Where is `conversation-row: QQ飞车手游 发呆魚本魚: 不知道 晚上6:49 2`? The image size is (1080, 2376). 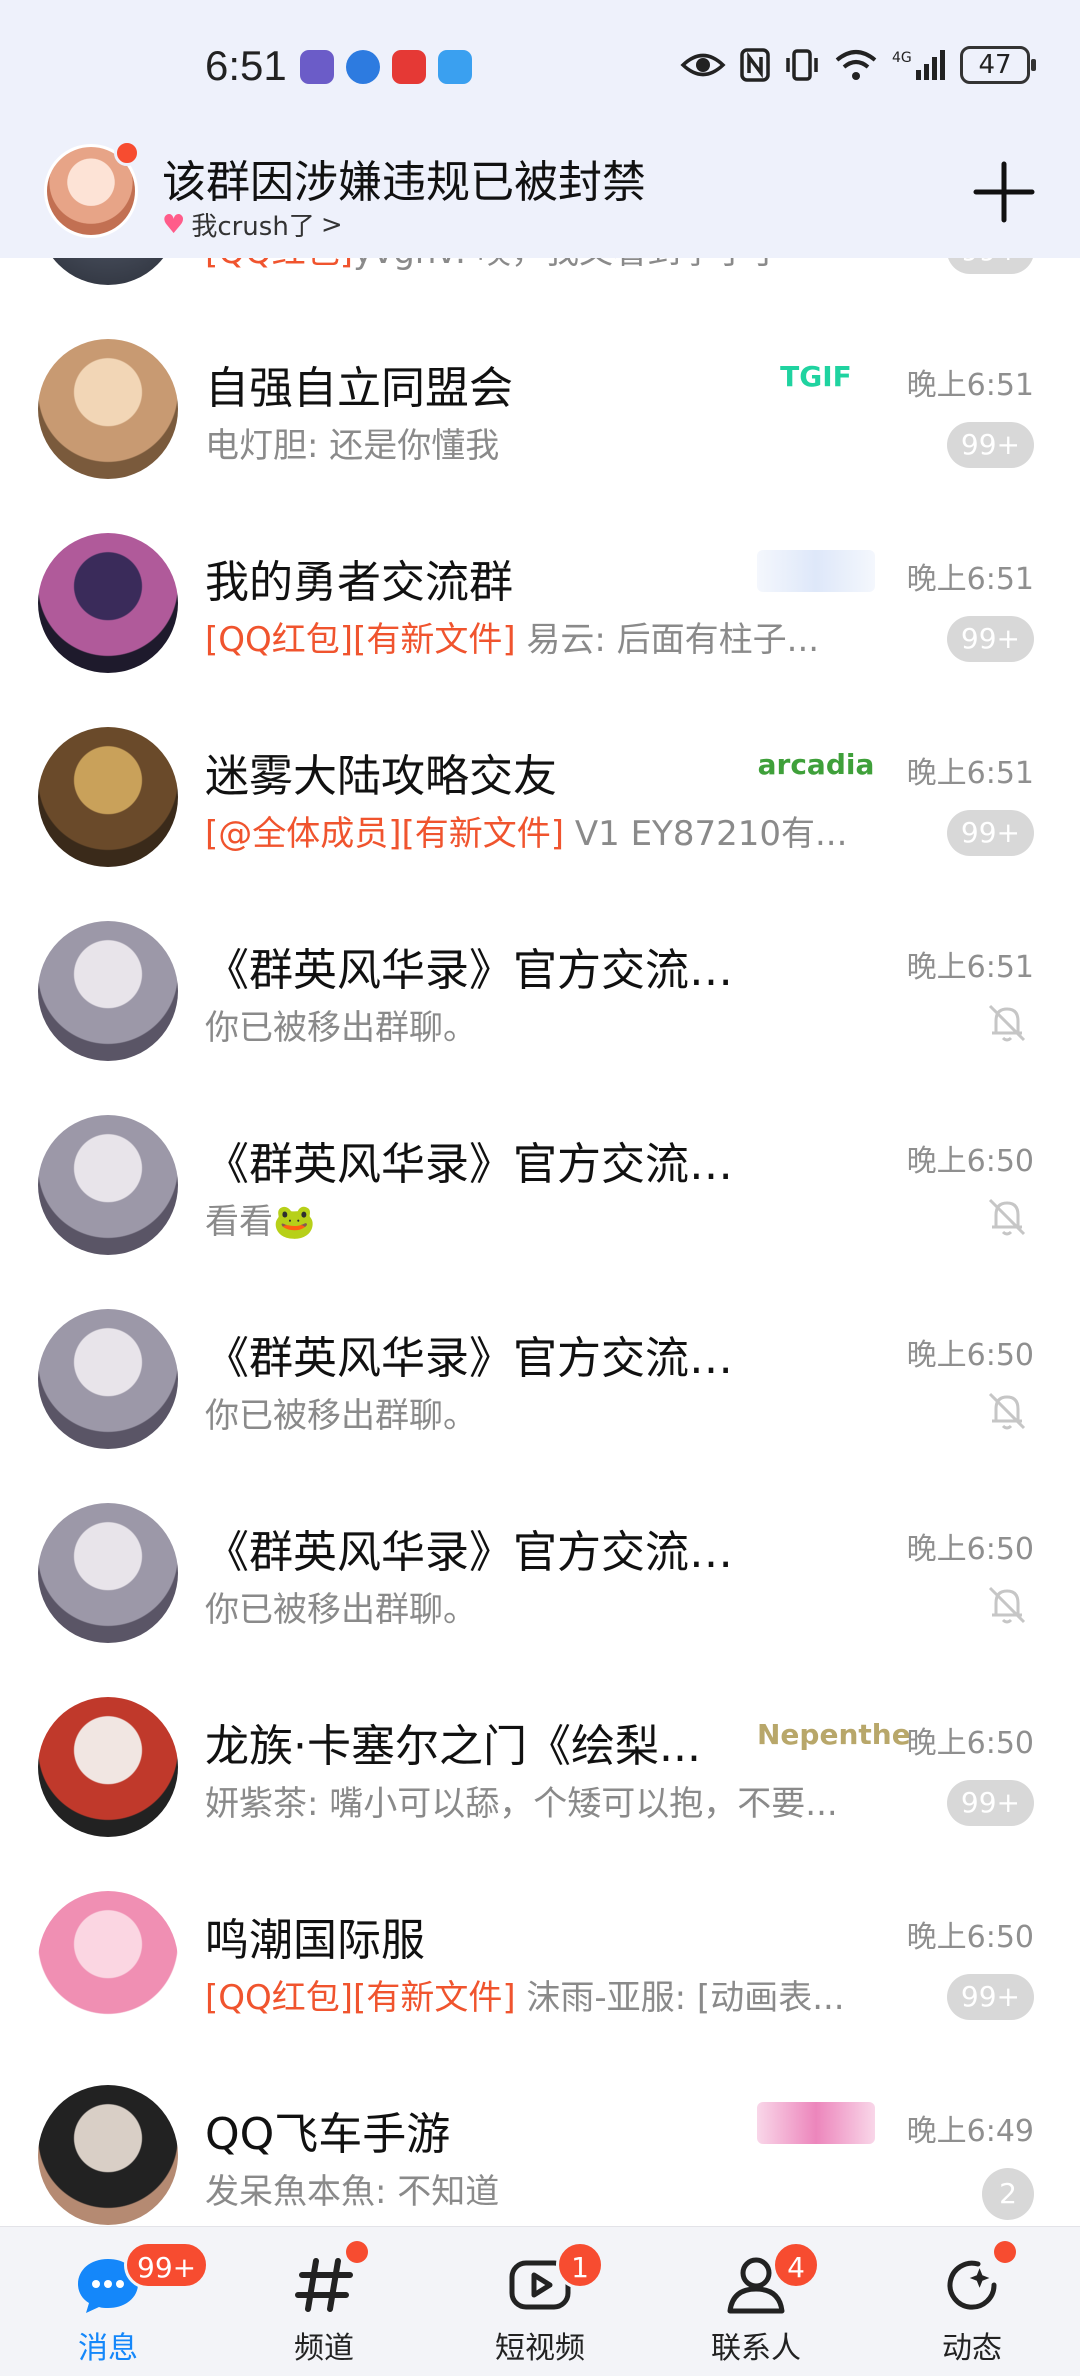
conversation-row: QQ飞车手游 发呆魚本魚: 不知道 晚上6:49 2 is located at coordinates (540, 2142).